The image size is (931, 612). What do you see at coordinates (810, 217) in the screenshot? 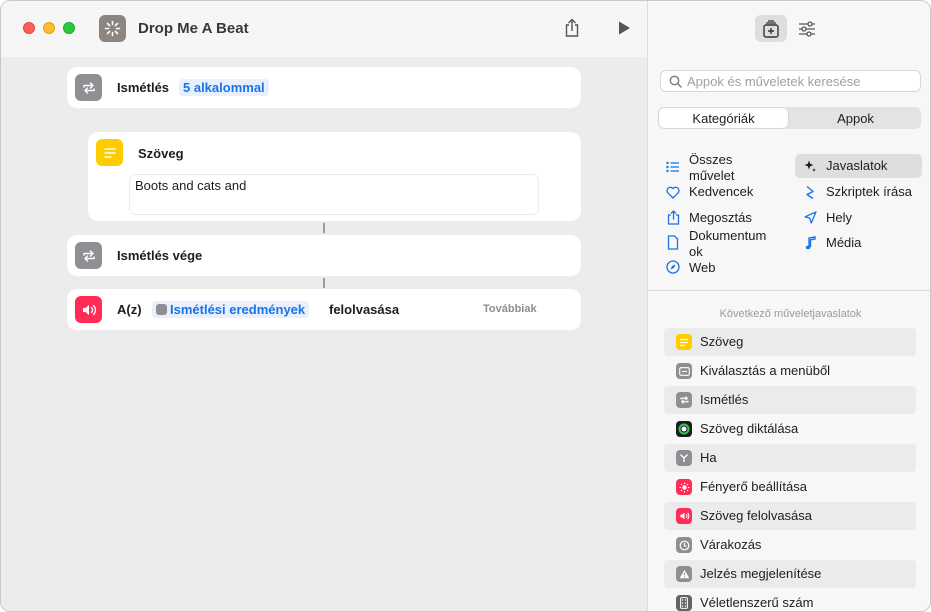
I see `location-icon` at bounding box center [810, 217].